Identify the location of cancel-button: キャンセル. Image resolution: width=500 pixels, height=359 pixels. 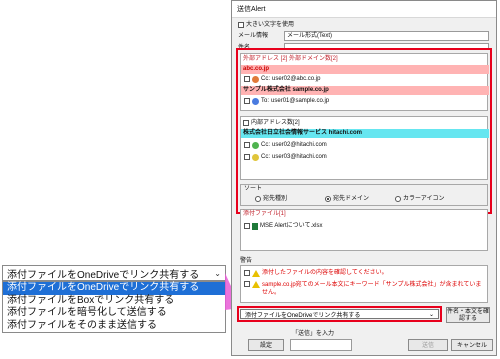
(472, 345).